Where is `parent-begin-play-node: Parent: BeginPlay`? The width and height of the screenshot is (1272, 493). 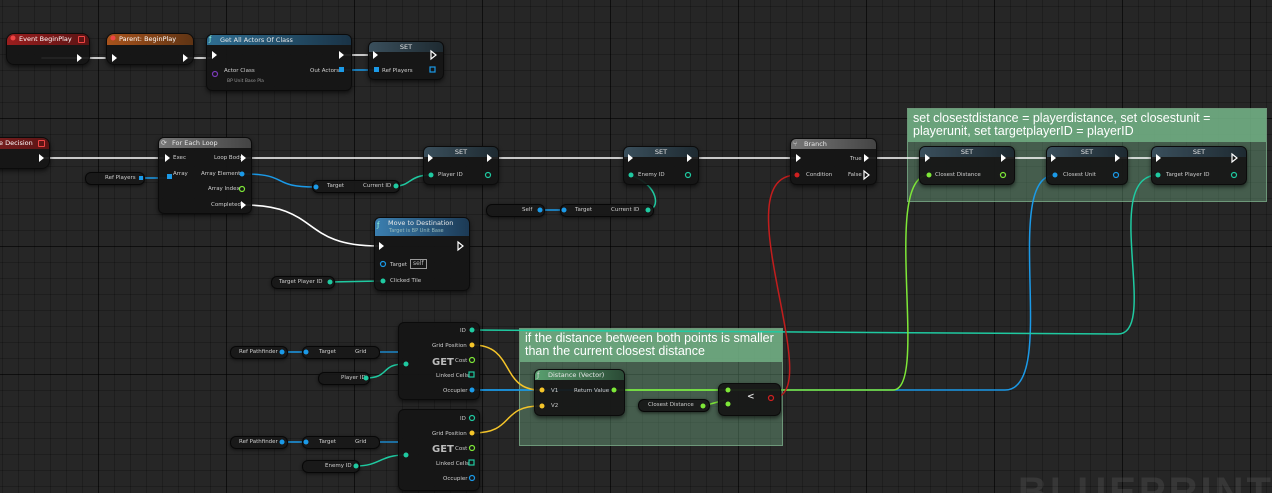 parent-begin-play-node: Parent: BeginPlay is located at coordinates (150, 49).